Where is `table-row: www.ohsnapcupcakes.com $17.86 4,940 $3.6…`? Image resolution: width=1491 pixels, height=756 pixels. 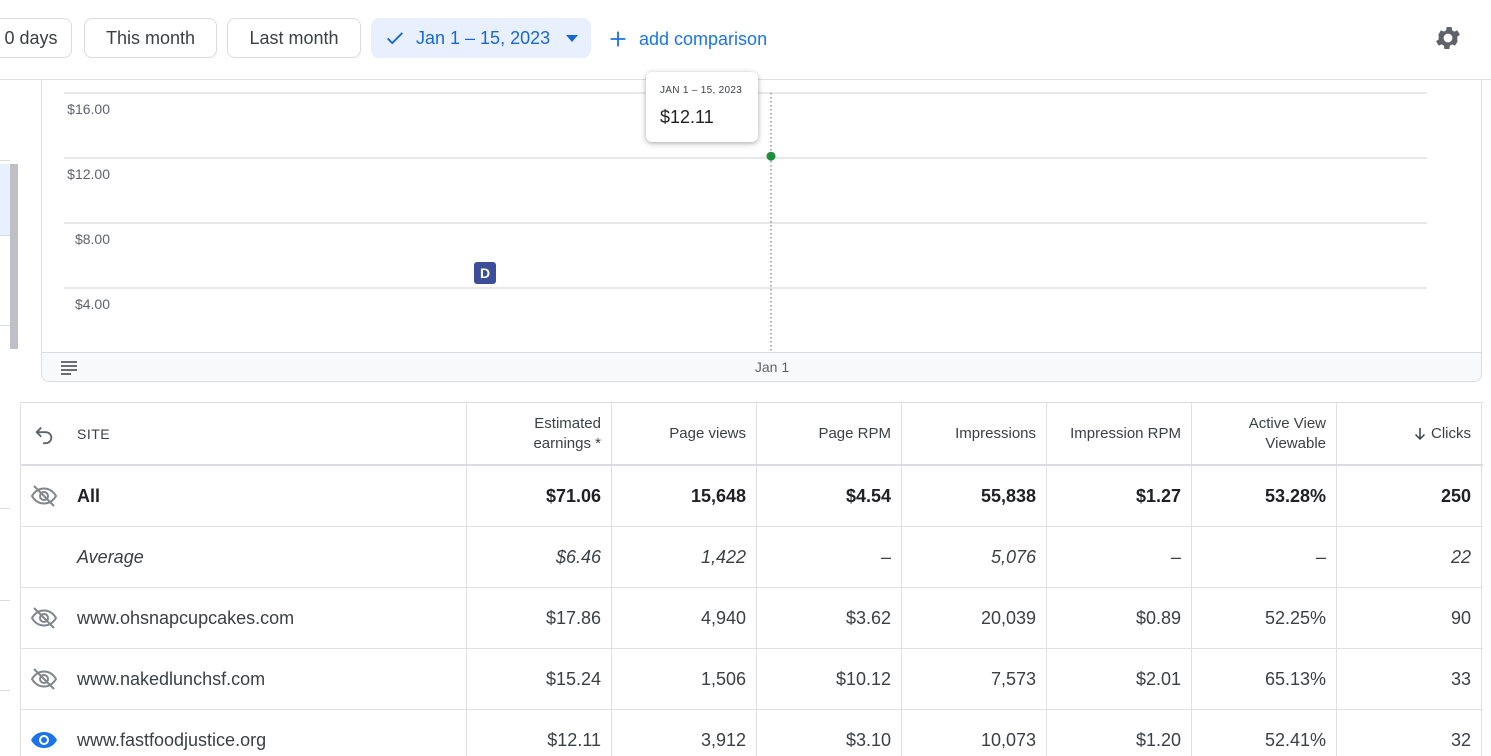
table-row: www.ohsnapcupcakes.com $17.86 4,940 $3.6… is located at coordinates (752, 618).